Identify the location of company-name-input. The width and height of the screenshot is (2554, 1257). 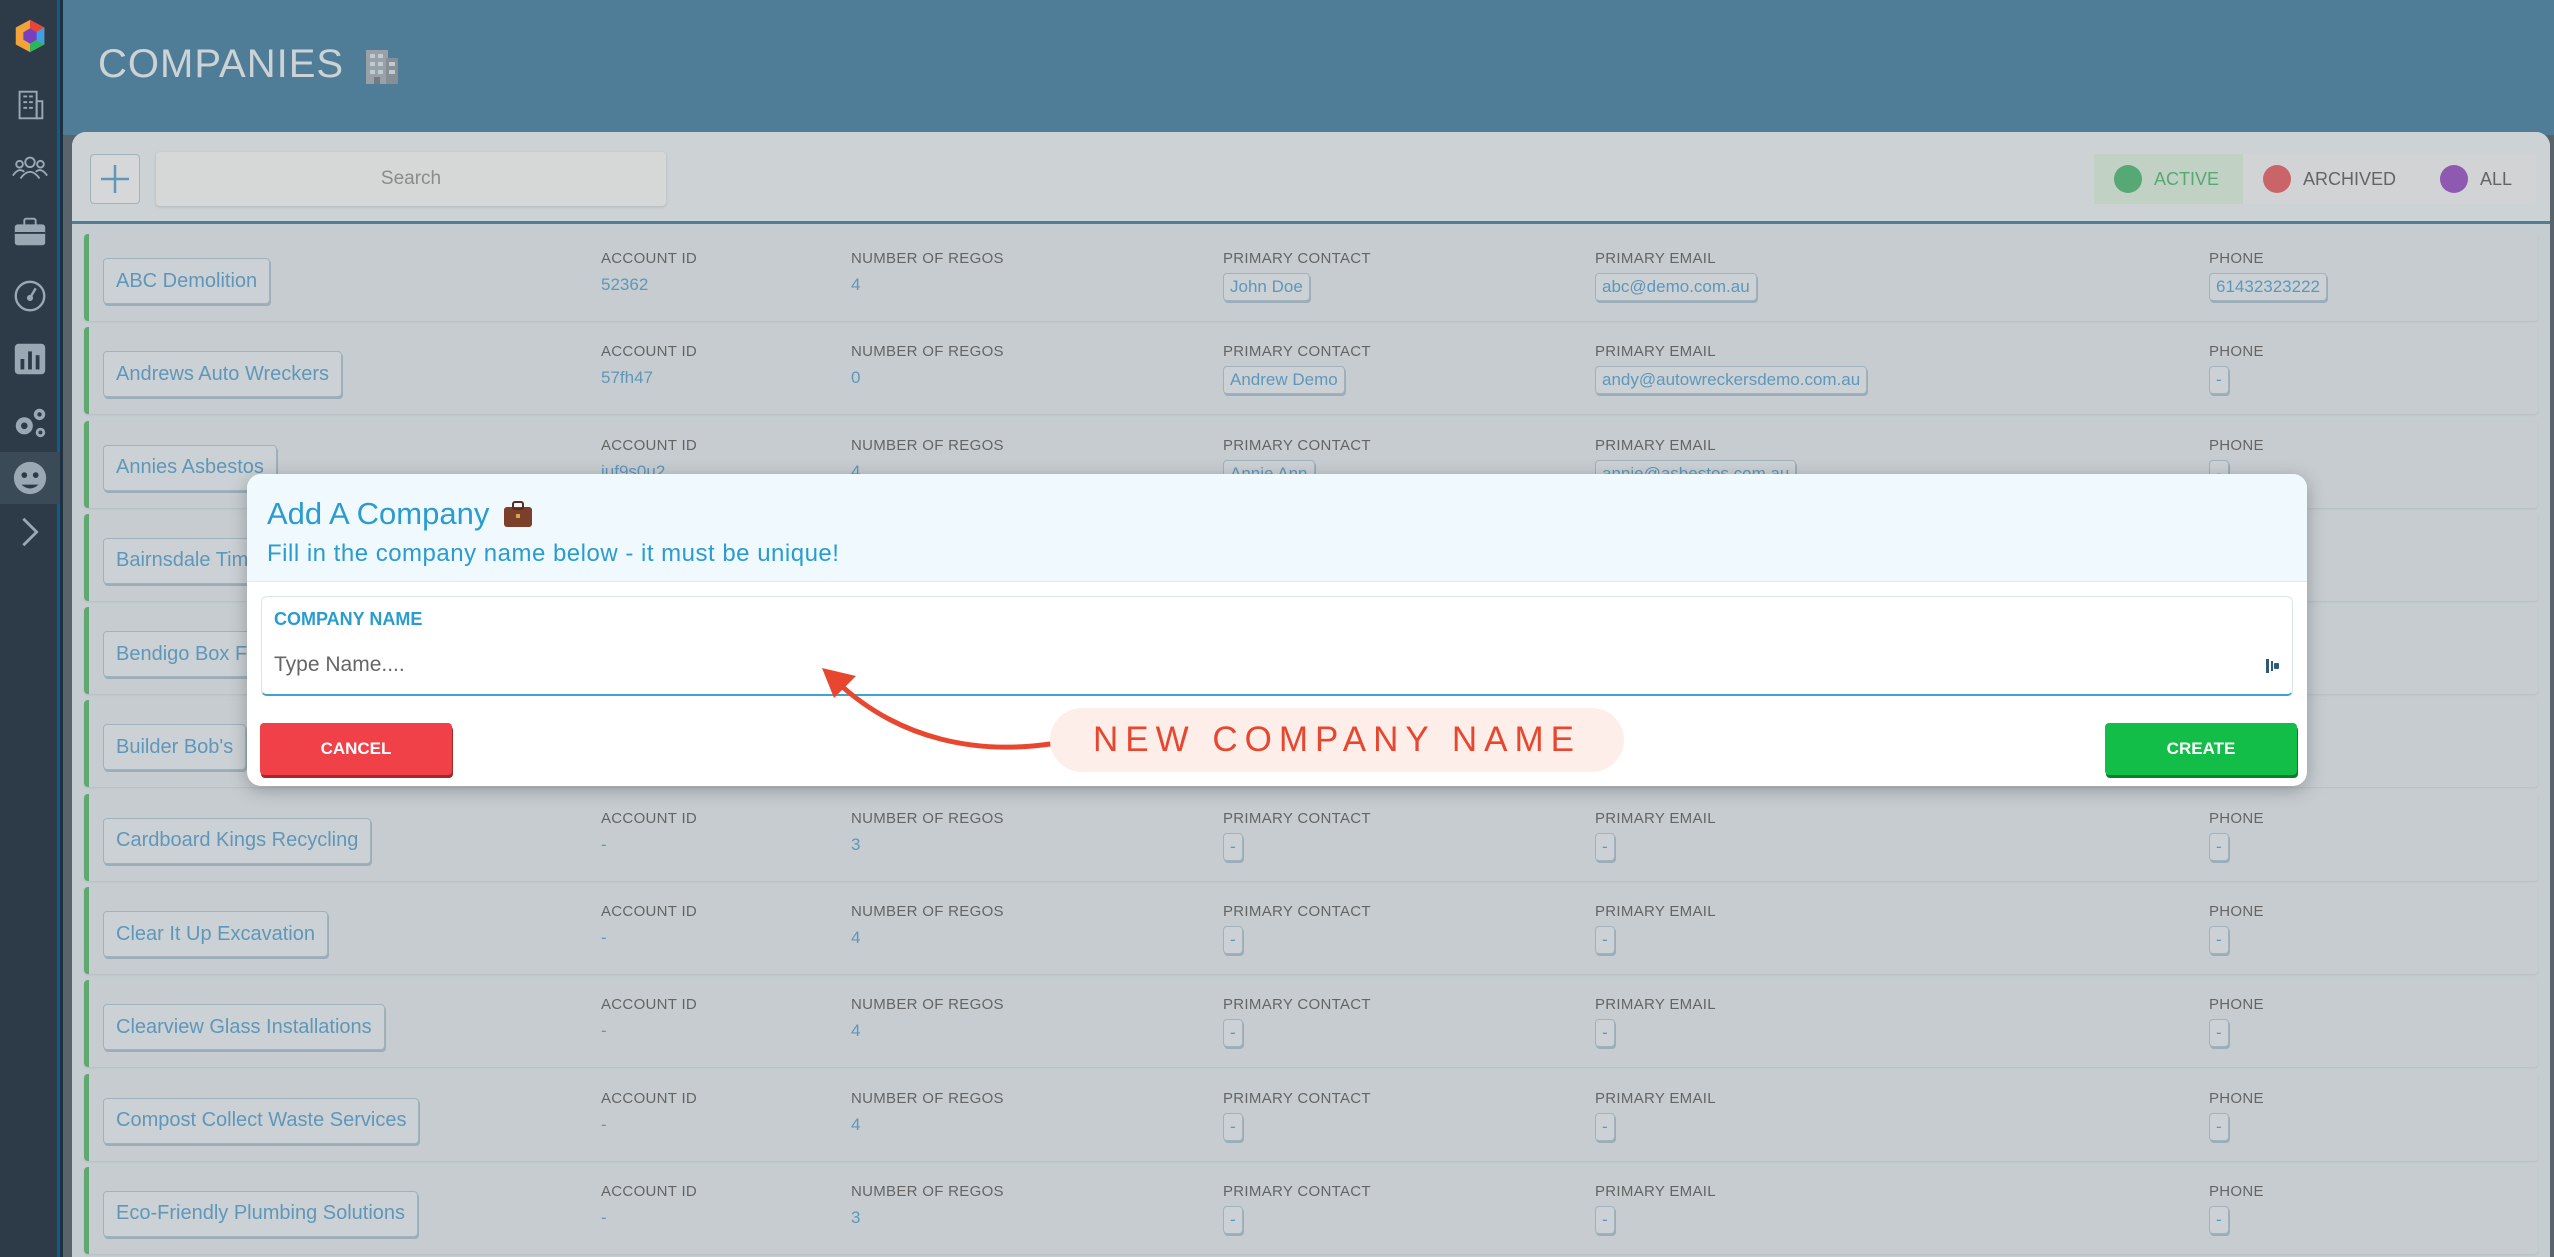
(1254, 665).